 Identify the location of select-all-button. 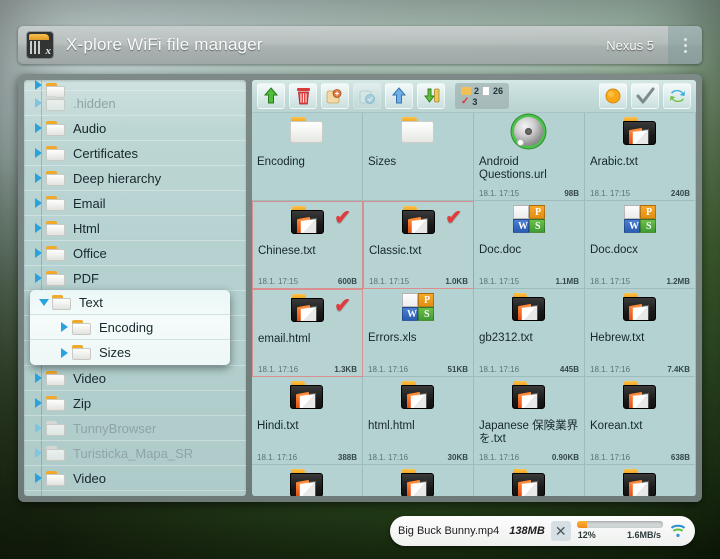
(645, 96).